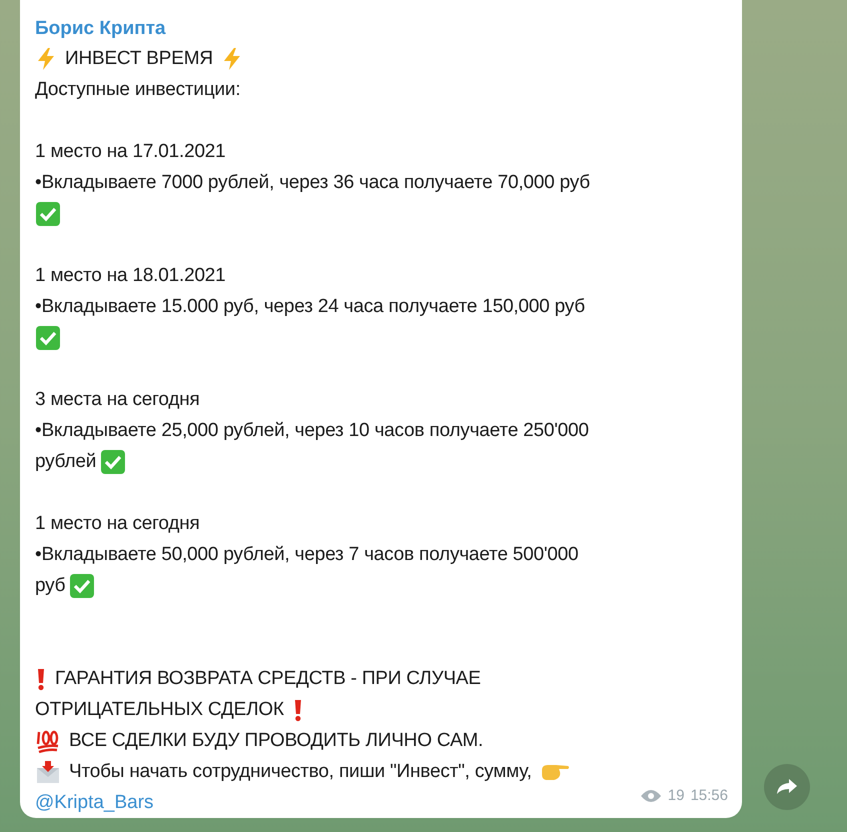  What do you see at coordinates (276, 741) in the screenshot?
I see `message-text: ВСЕ СДЕЛКИ БУДУ ПРОВОДИТЬ ЛИЧНО САМ.` at bounding box center [276, 741].